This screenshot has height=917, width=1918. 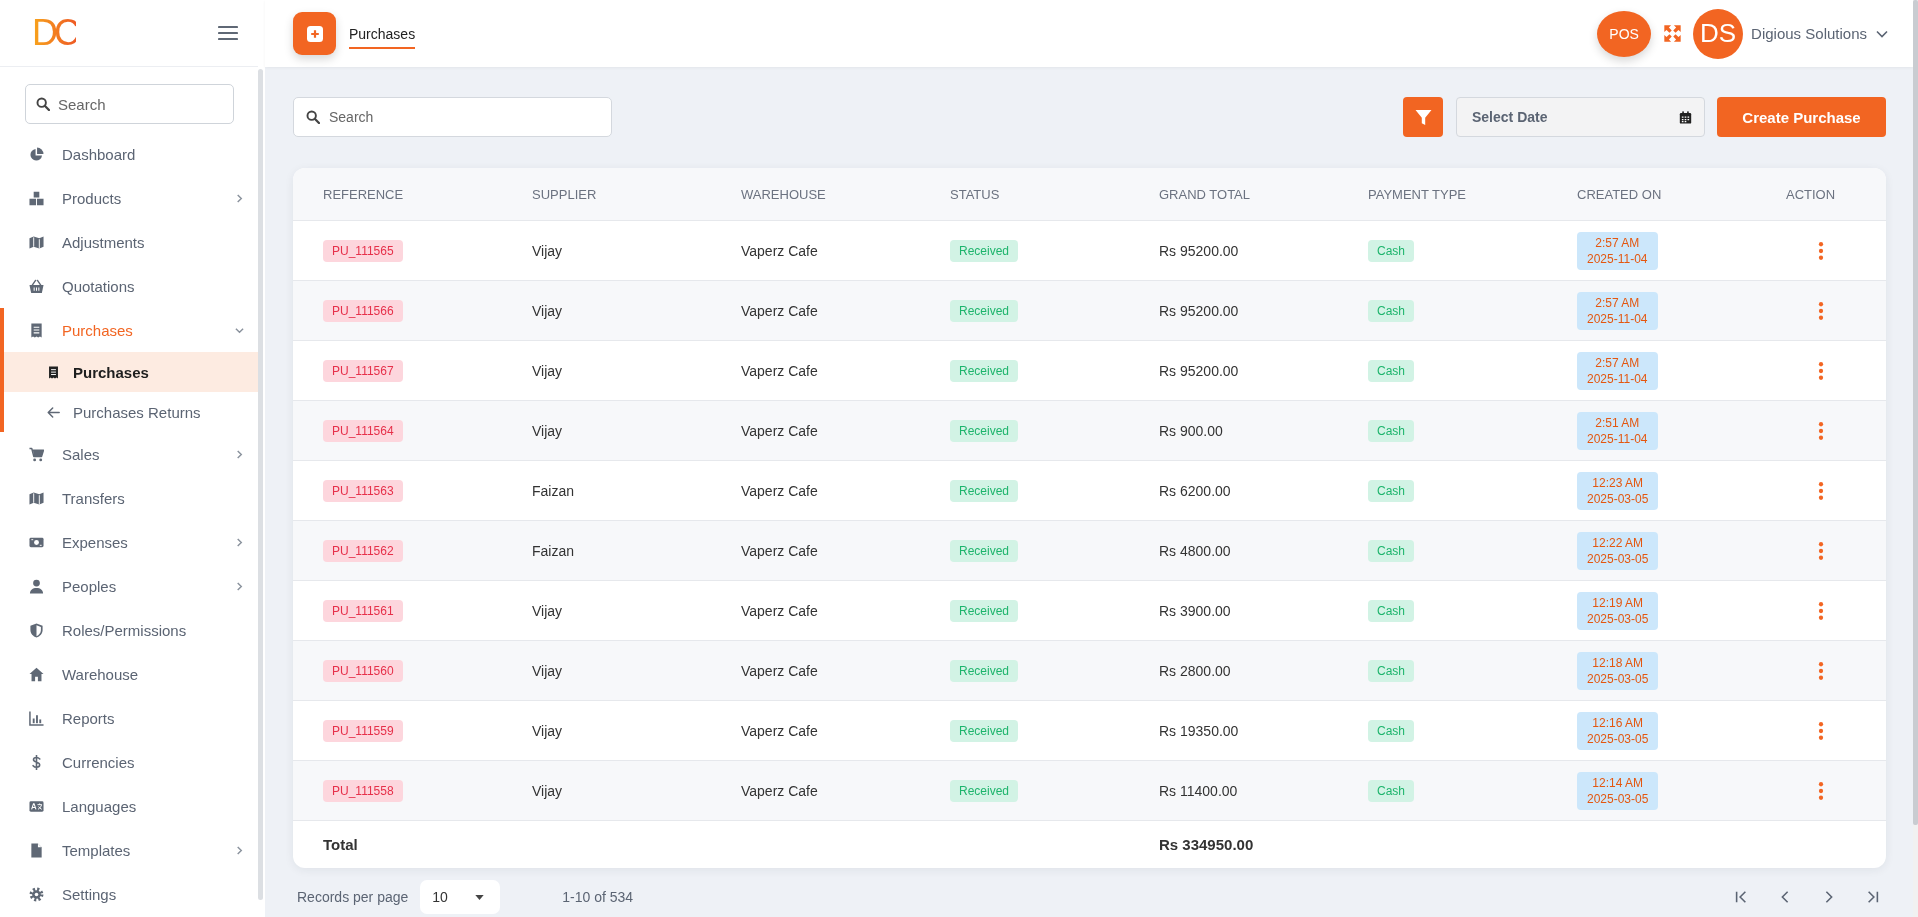 What do you see at coordinates (1873, 897) in the screenshot?
I see `last-page-icon` at bounding box center [1873, 897].